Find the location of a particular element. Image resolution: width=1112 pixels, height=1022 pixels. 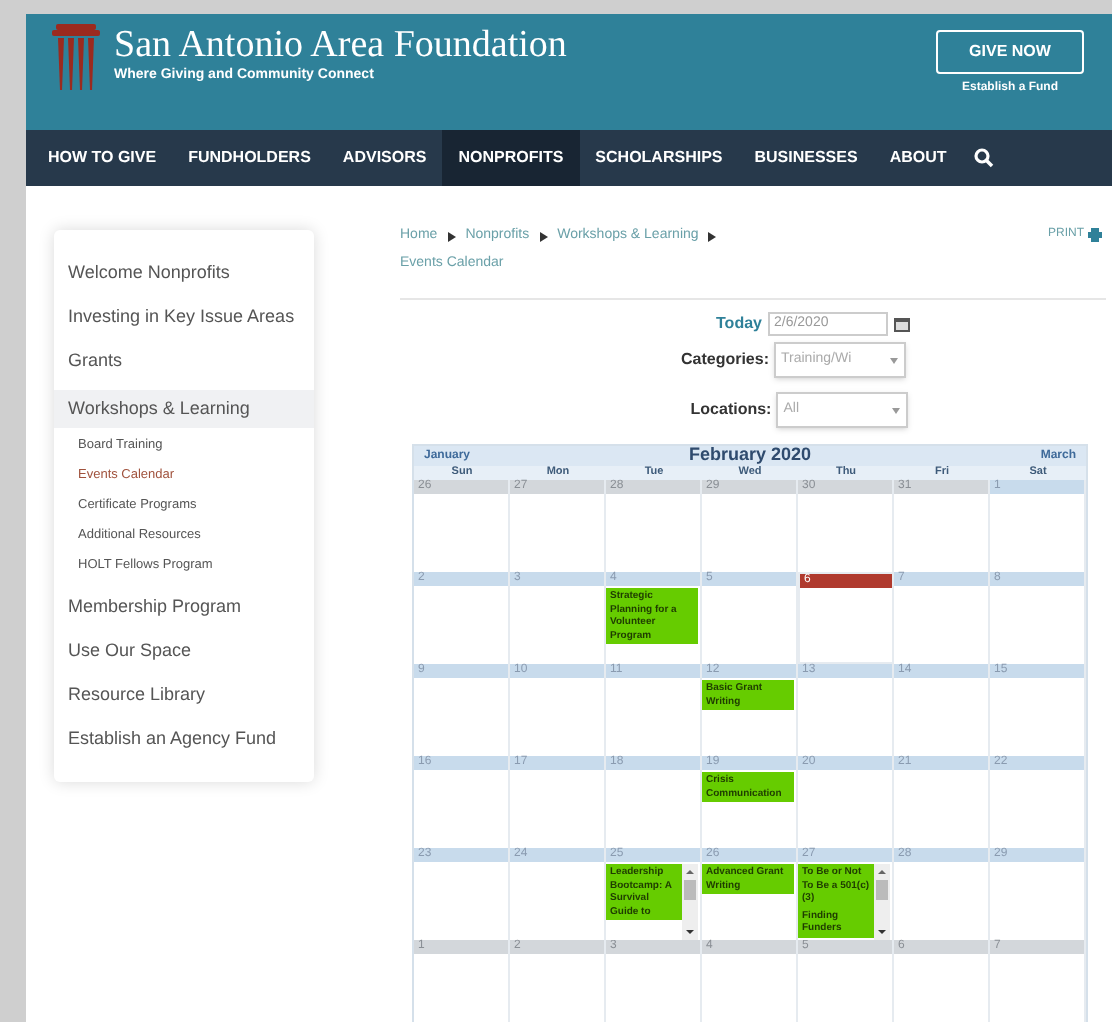

nav-tab: NONPROFITS is located at coordinates (511, 158).